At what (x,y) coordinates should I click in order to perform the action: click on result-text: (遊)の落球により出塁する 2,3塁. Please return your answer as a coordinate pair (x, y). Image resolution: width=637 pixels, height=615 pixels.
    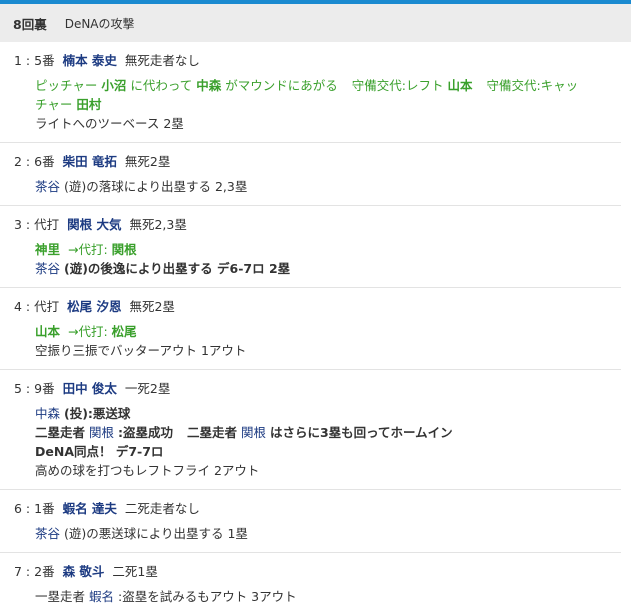
    Looking at the image, I should click on (156, 186).